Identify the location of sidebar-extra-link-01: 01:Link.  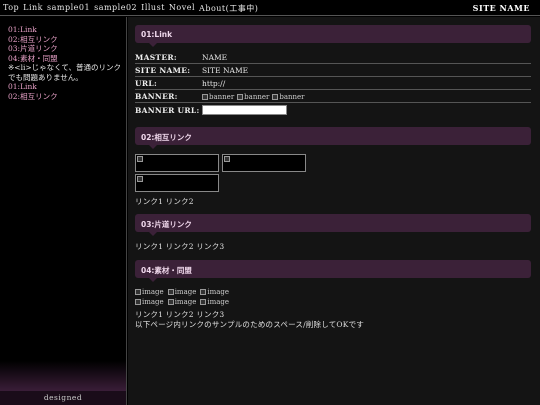
(65, 87).